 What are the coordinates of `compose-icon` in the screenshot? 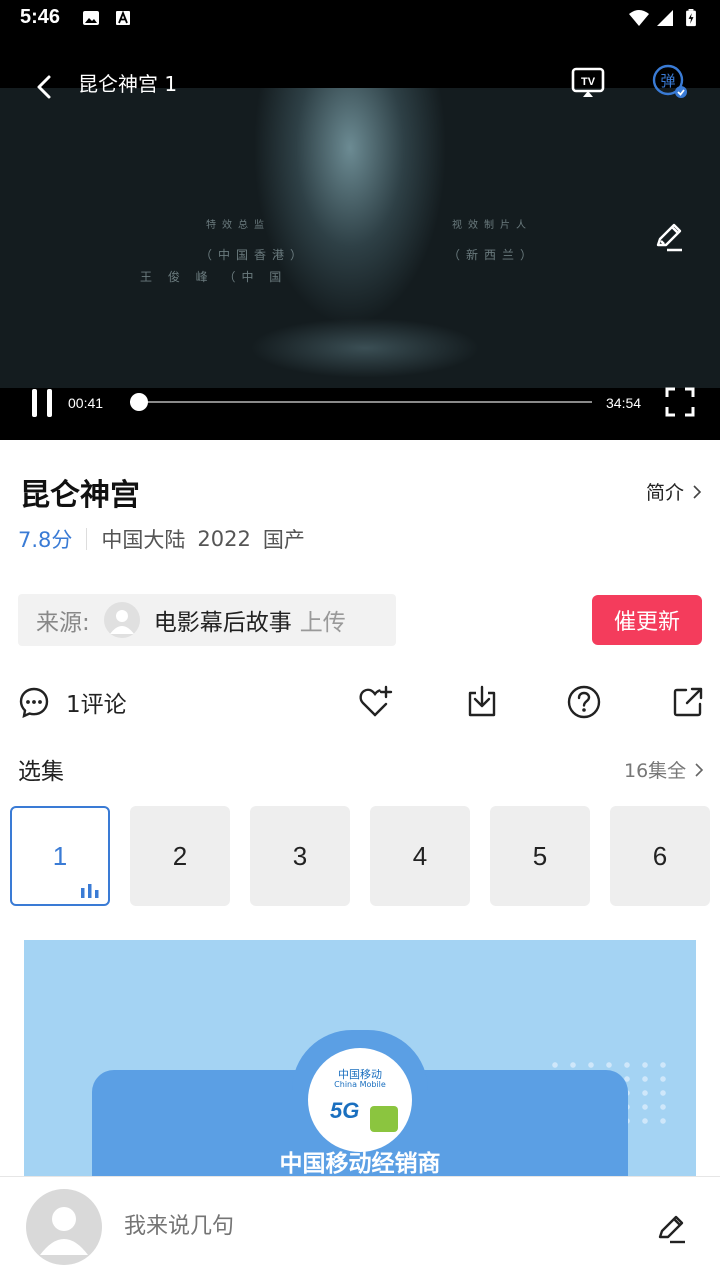 It's located at (671, 1228).